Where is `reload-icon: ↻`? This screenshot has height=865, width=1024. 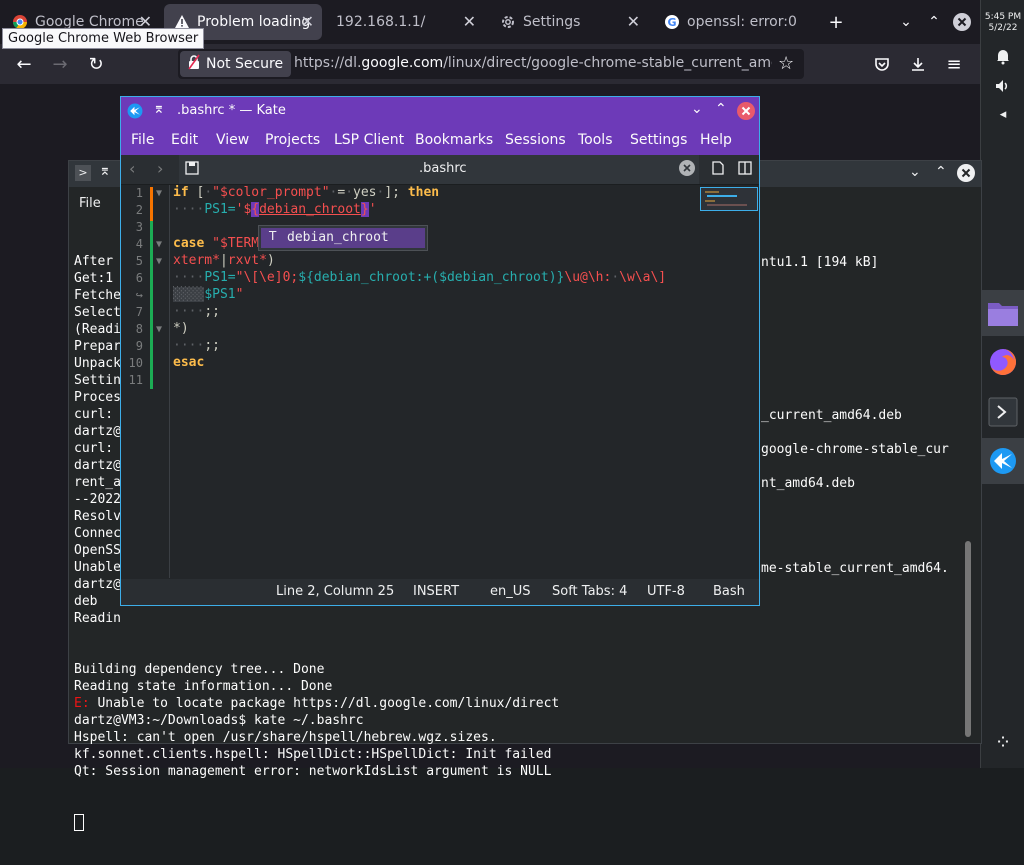
reload-icon: ↻ is located at coordinates (96, 64).